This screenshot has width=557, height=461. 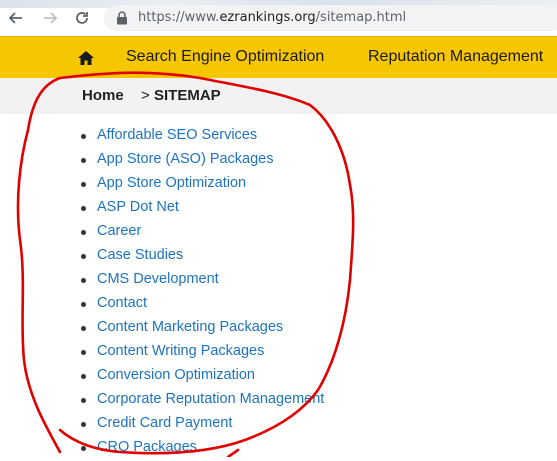 What do you see at coordinates (158, 279) in the screenshot?
I see `sitemap-link: CMS Development` at bounding box center [158, 279].